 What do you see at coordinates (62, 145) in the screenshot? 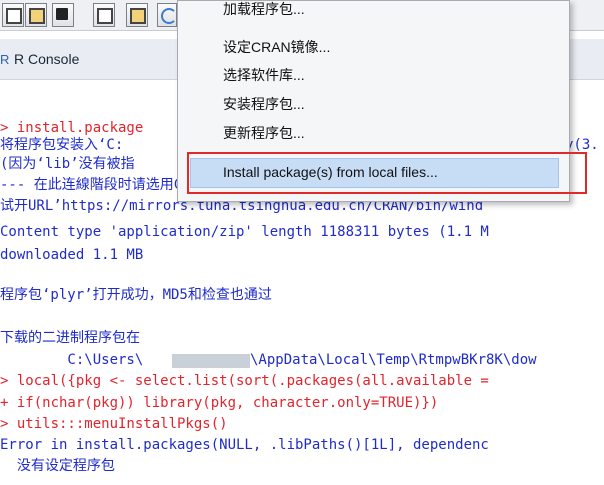
I see `console-line: 将程序包安装入‘C:` at bounding box center [62, 145].